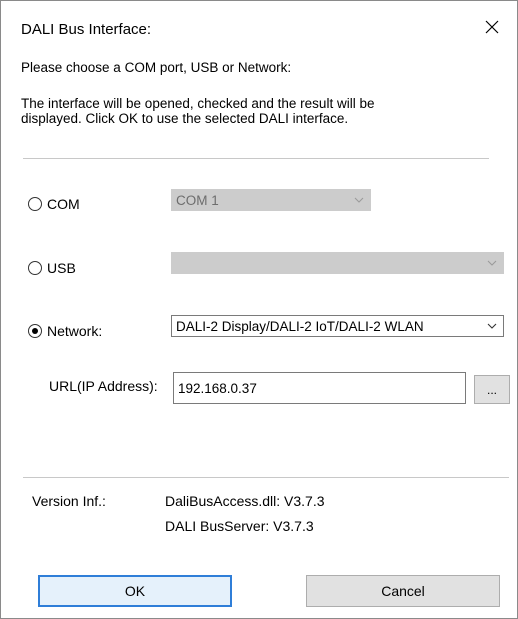 The image size is (518, 619). I want to click on version-label: Version Inf.:, so click(69, 501).